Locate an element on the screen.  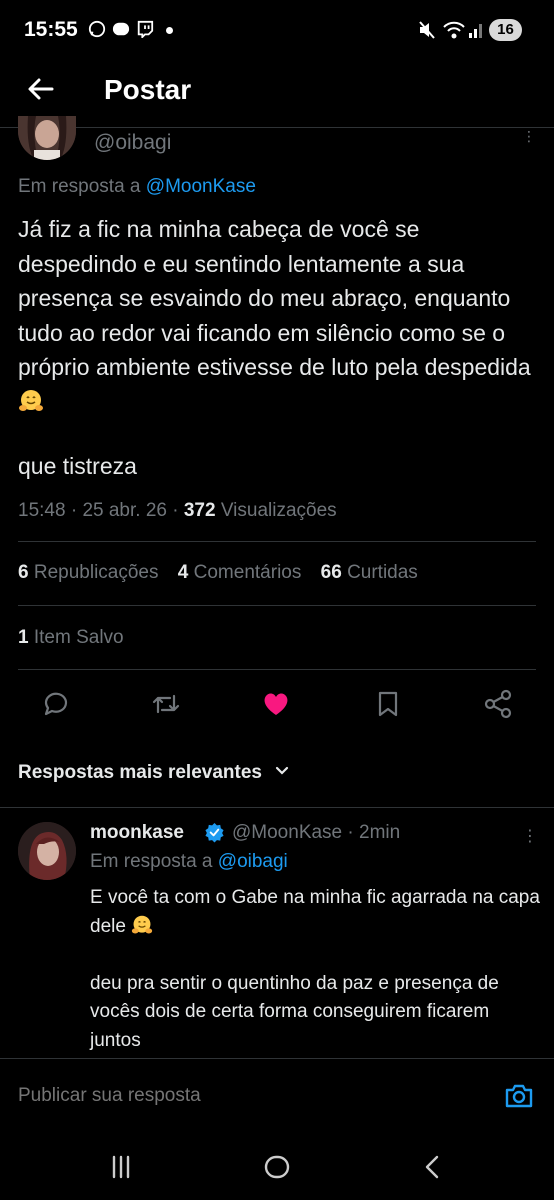
twitch-icon is located at coordinates (145, 29).